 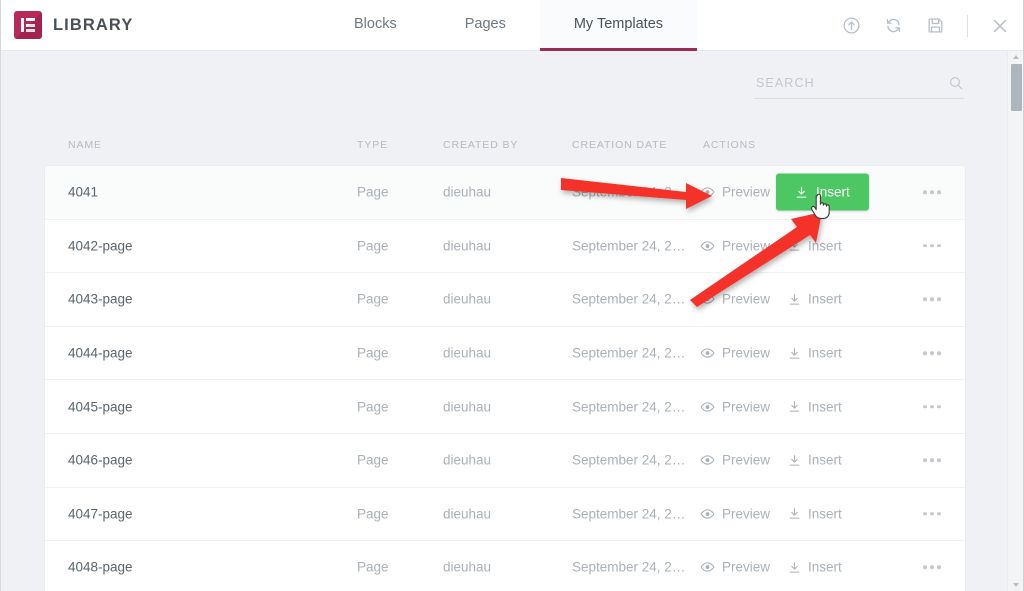 I want to click on modal-header: LIBRARY Blocks Pages My Templates, so click(x=512, y=25).